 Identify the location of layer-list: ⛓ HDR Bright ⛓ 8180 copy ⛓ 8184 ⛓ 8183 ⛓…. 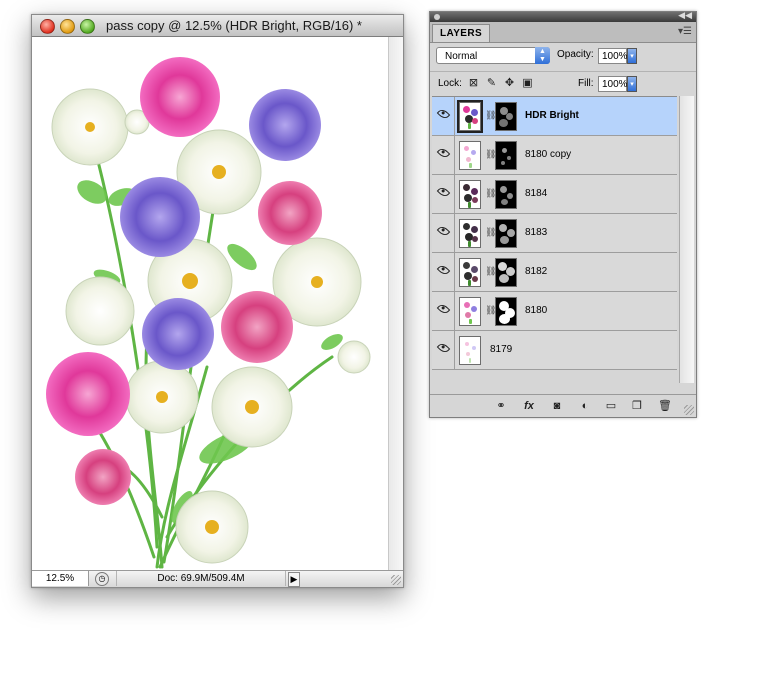
(554, 240).